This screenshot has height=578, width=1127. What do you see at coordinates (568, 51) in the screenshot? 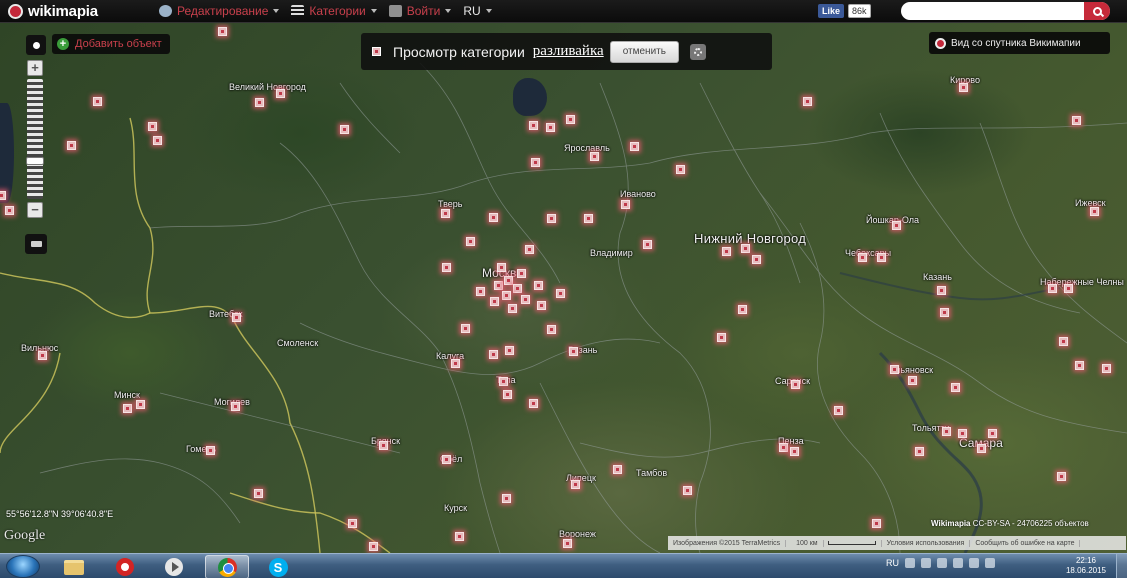
I see `category-link: разливайка` at bounding box center [568, 51].